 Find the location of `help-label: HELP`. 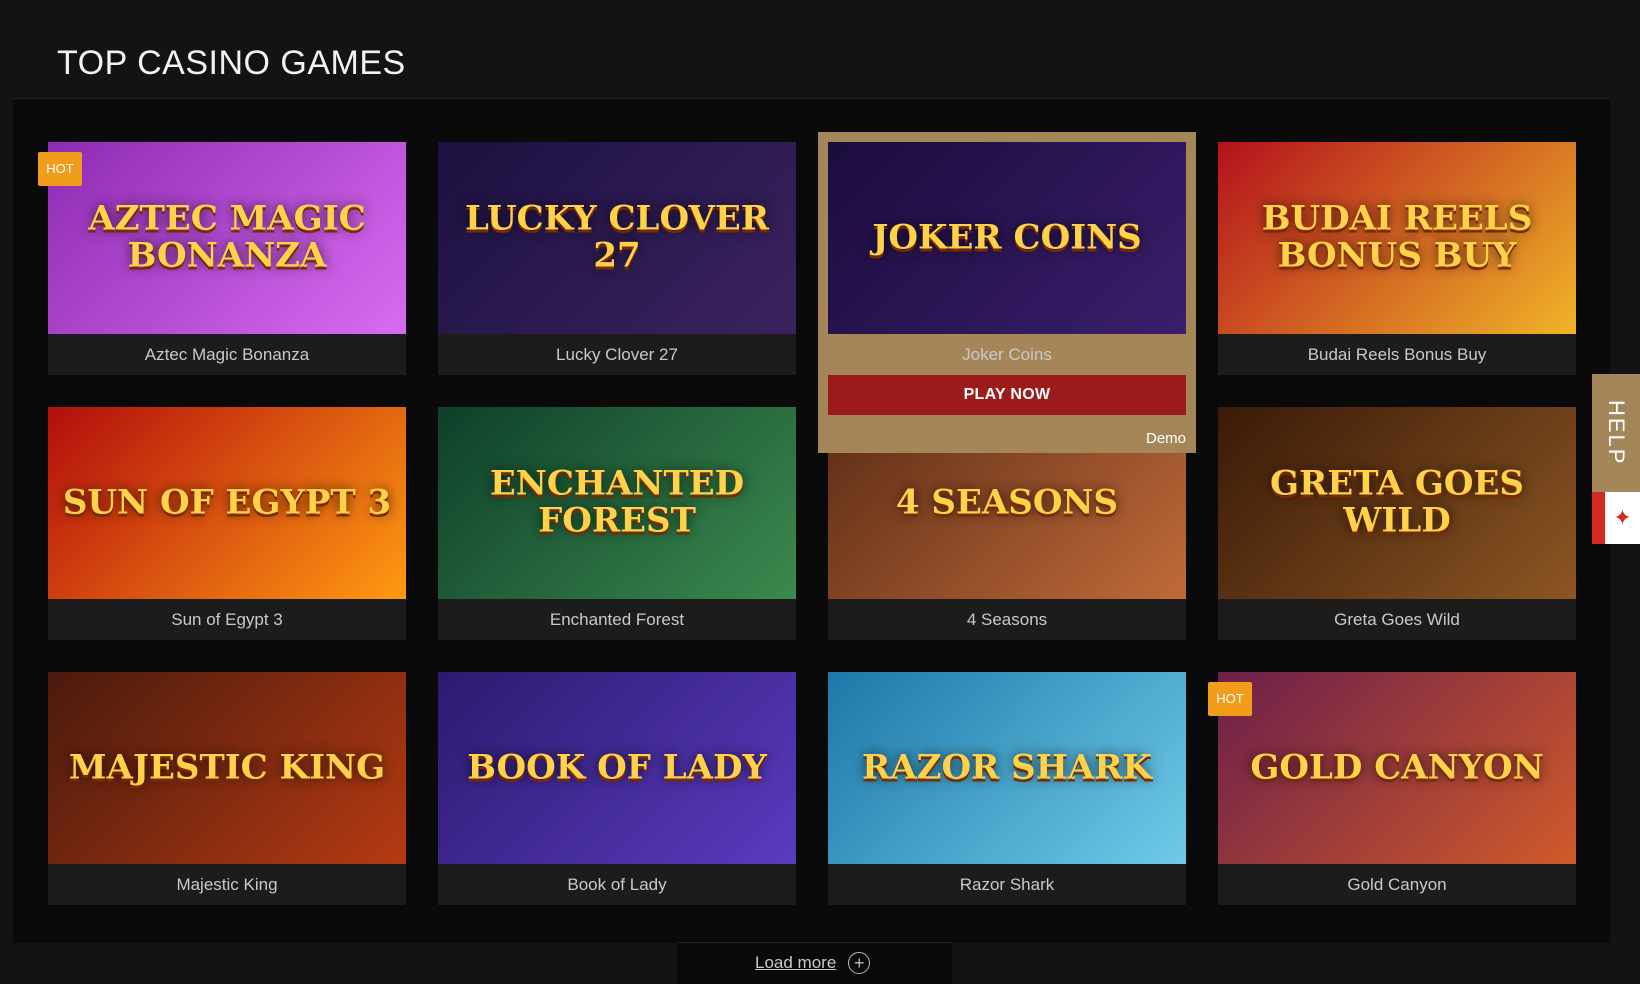

help-label: HELP is located at coordinates (1616, 433).